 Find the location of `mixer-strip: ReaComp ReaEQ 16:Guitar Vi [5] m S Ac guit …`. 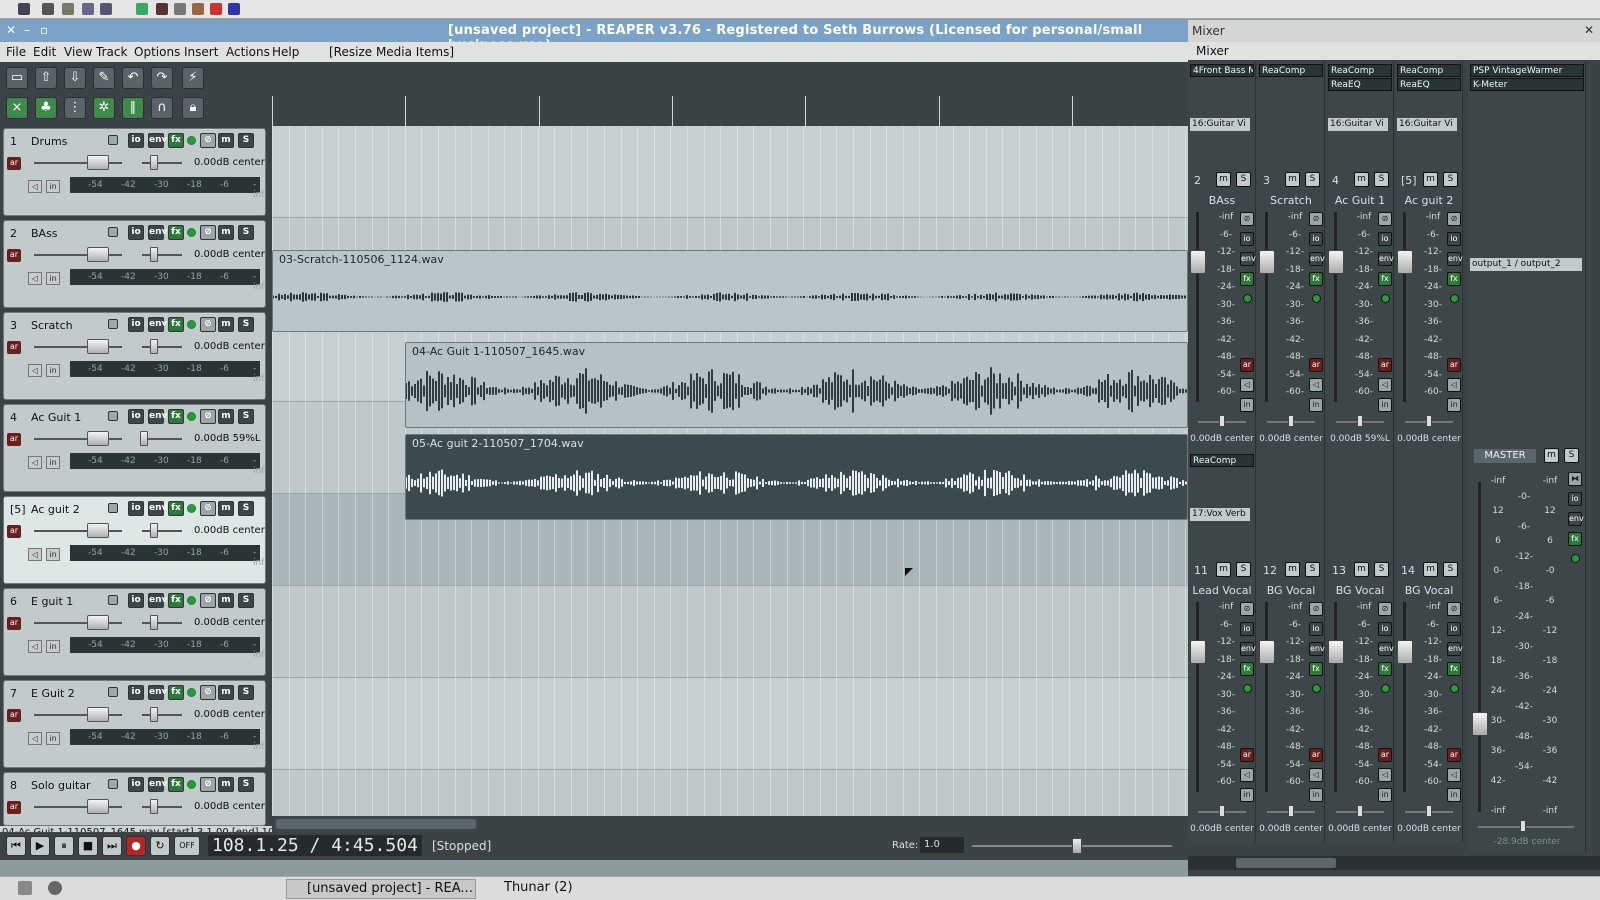

mixer-strip: ReaComp ReaEQ 16:Guitar Vi [5] m S Ac guit … is located at coordinates (1429, 257).